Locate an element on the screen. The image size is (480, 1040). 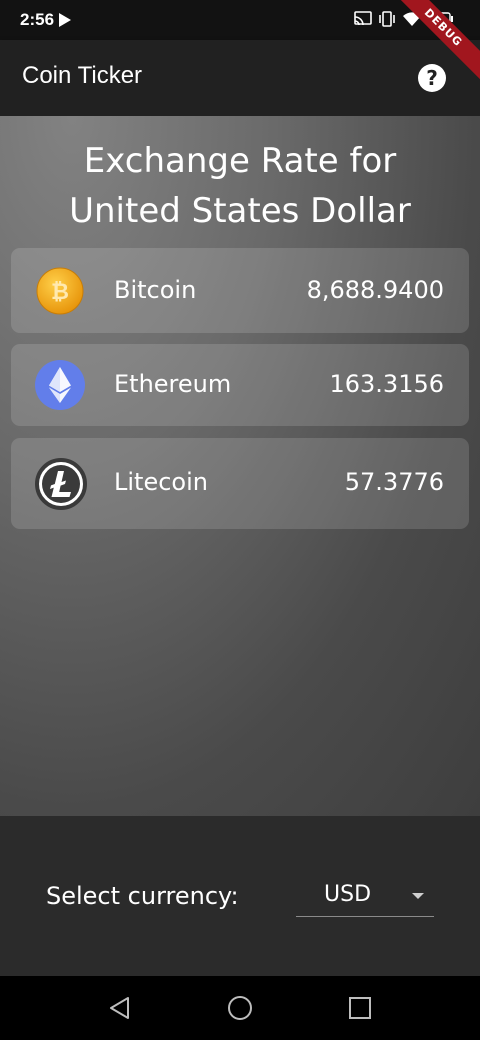
status-time: 2:56 is located at coordinates (37, 19).